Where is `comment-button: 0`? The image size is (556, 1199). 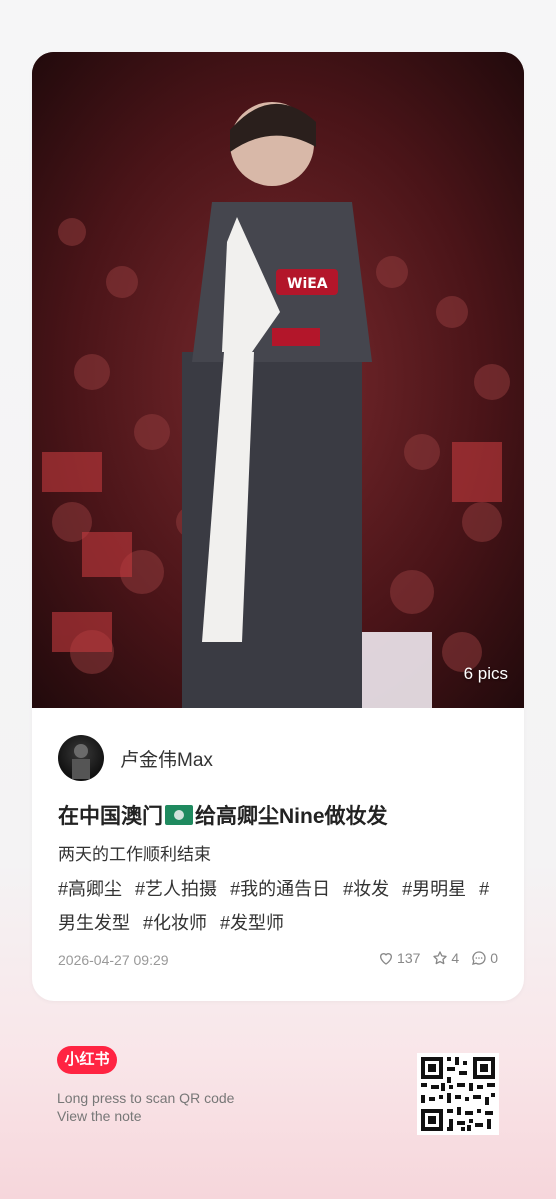 comment-button: 0 is located at coordinates (484, 958).